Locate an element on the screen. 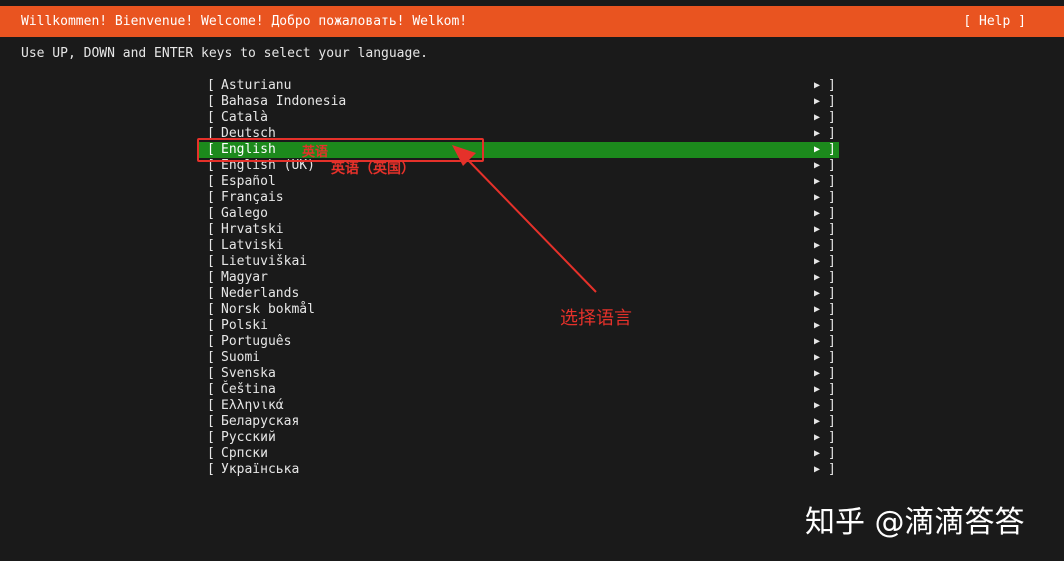 This screenshot has height=561, width=1064. language-option: [Galego ▶] is located at coordinates (519, 214).